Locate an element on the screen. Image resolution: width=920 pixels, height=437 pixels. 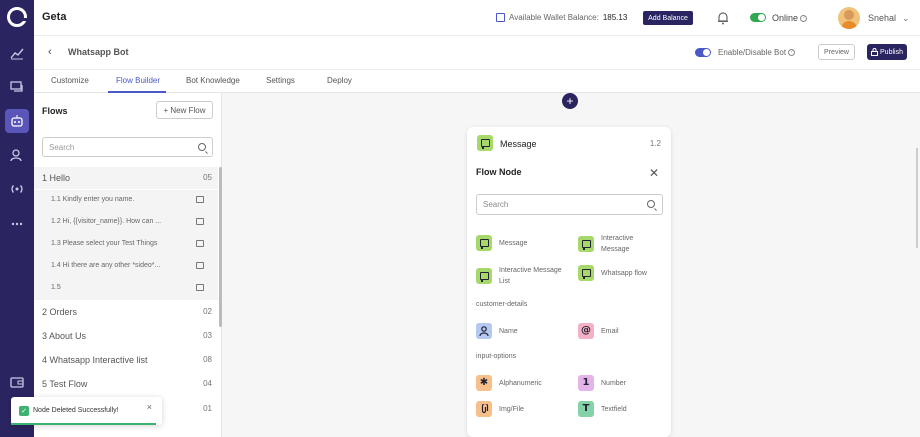
node-label: 1.1 Kindly enter you name. is located at coordinates (93, 199).